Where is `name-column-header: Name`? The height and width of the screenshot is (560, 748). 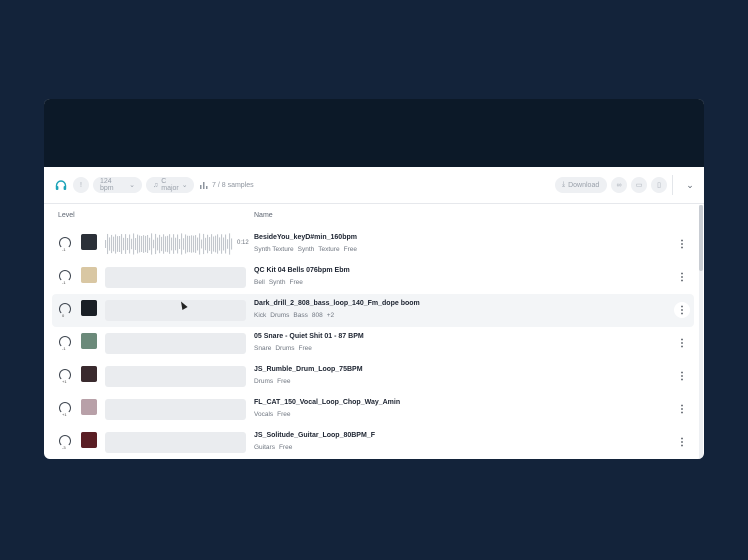
name-column-header: Name is located at coordinates (263, 215).